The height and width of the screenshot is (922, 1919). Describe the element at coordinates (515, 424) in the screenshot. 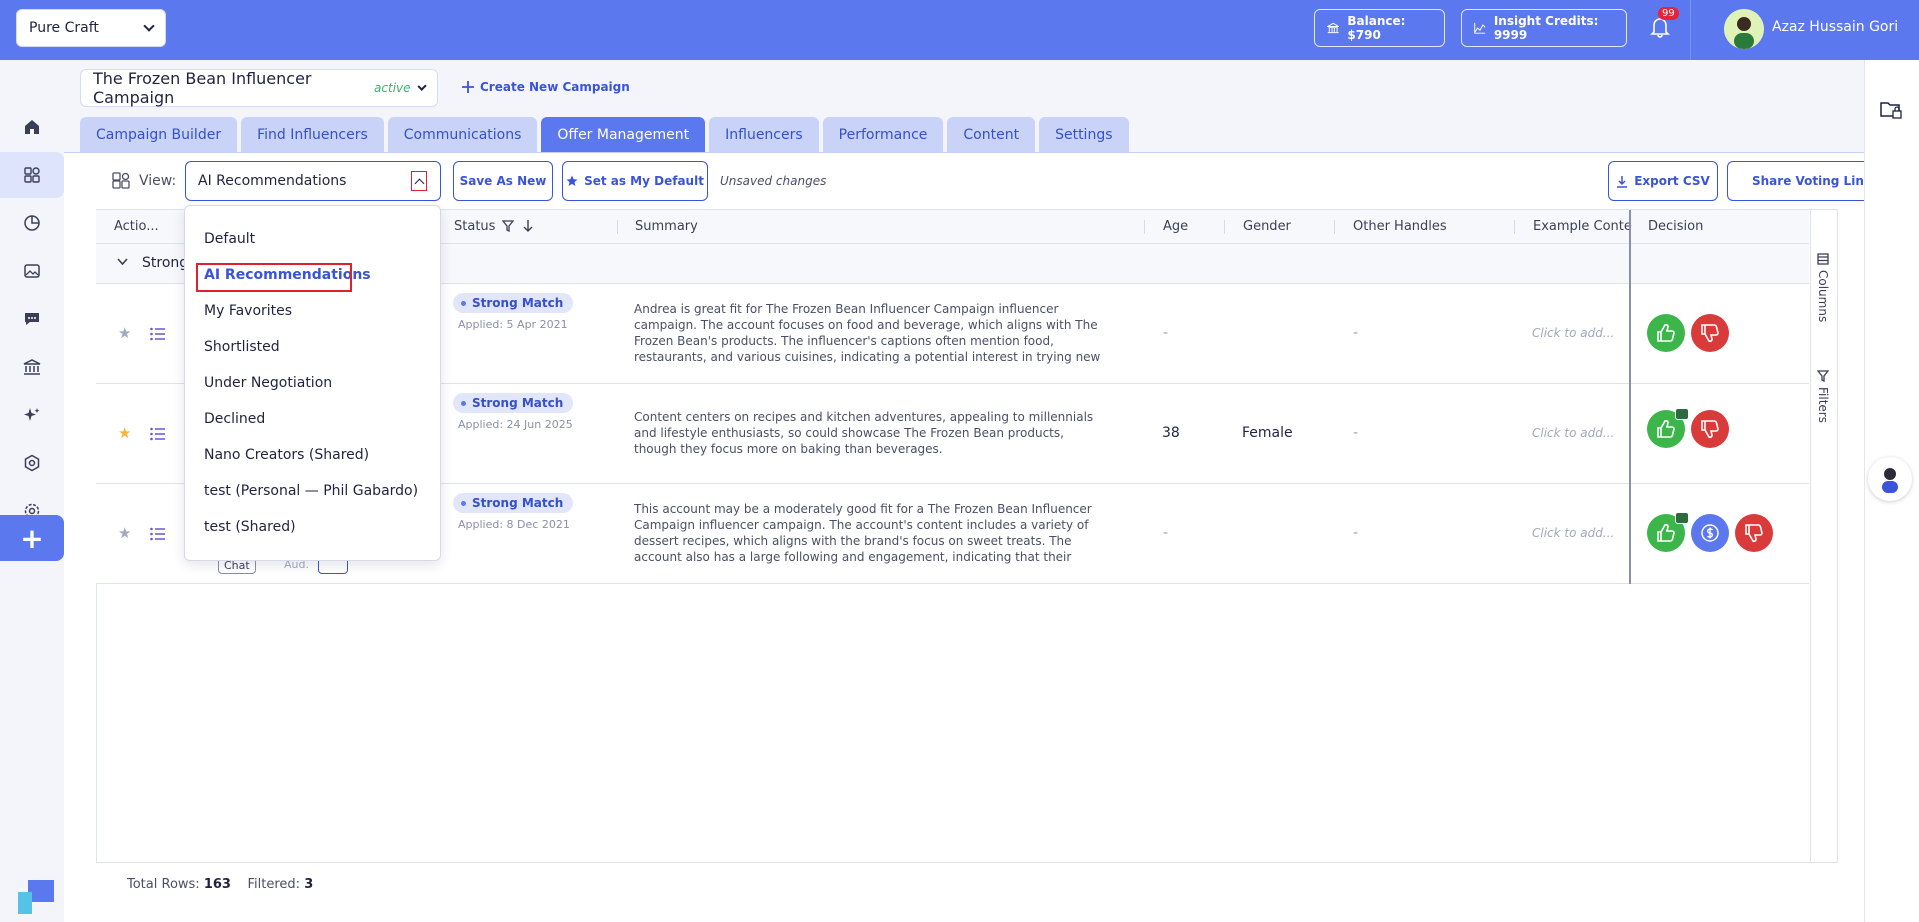

I see `applied-date: Applied: 24 Jun 2025` at that location.